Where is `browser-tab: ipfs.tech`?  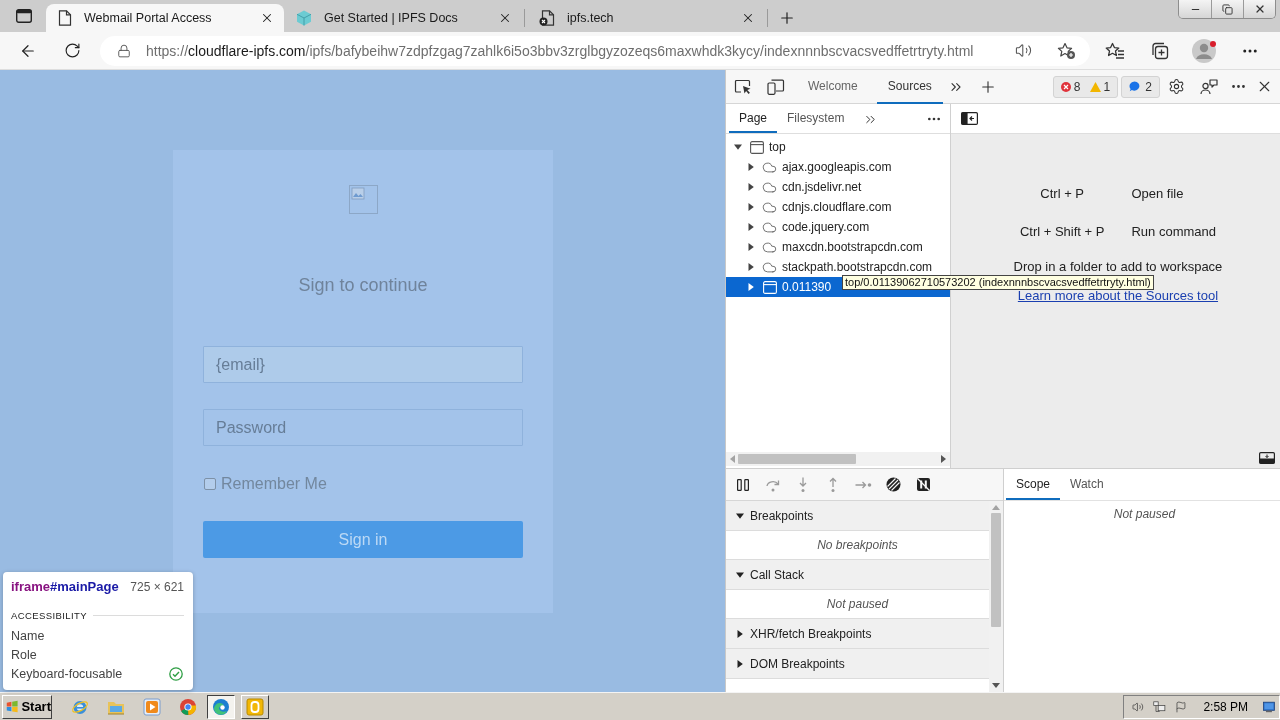
browser-tab: ipfs.tech is located at coordinates (646, 18).